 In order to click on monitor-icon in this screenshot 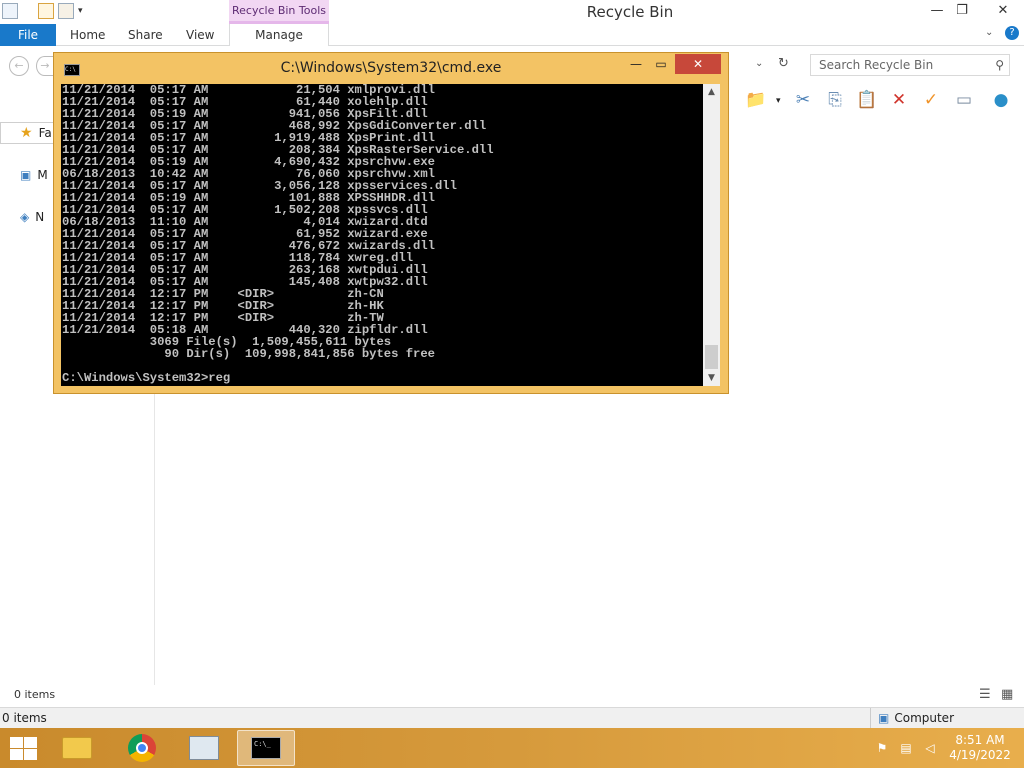, I will do `click(204, 748)`.